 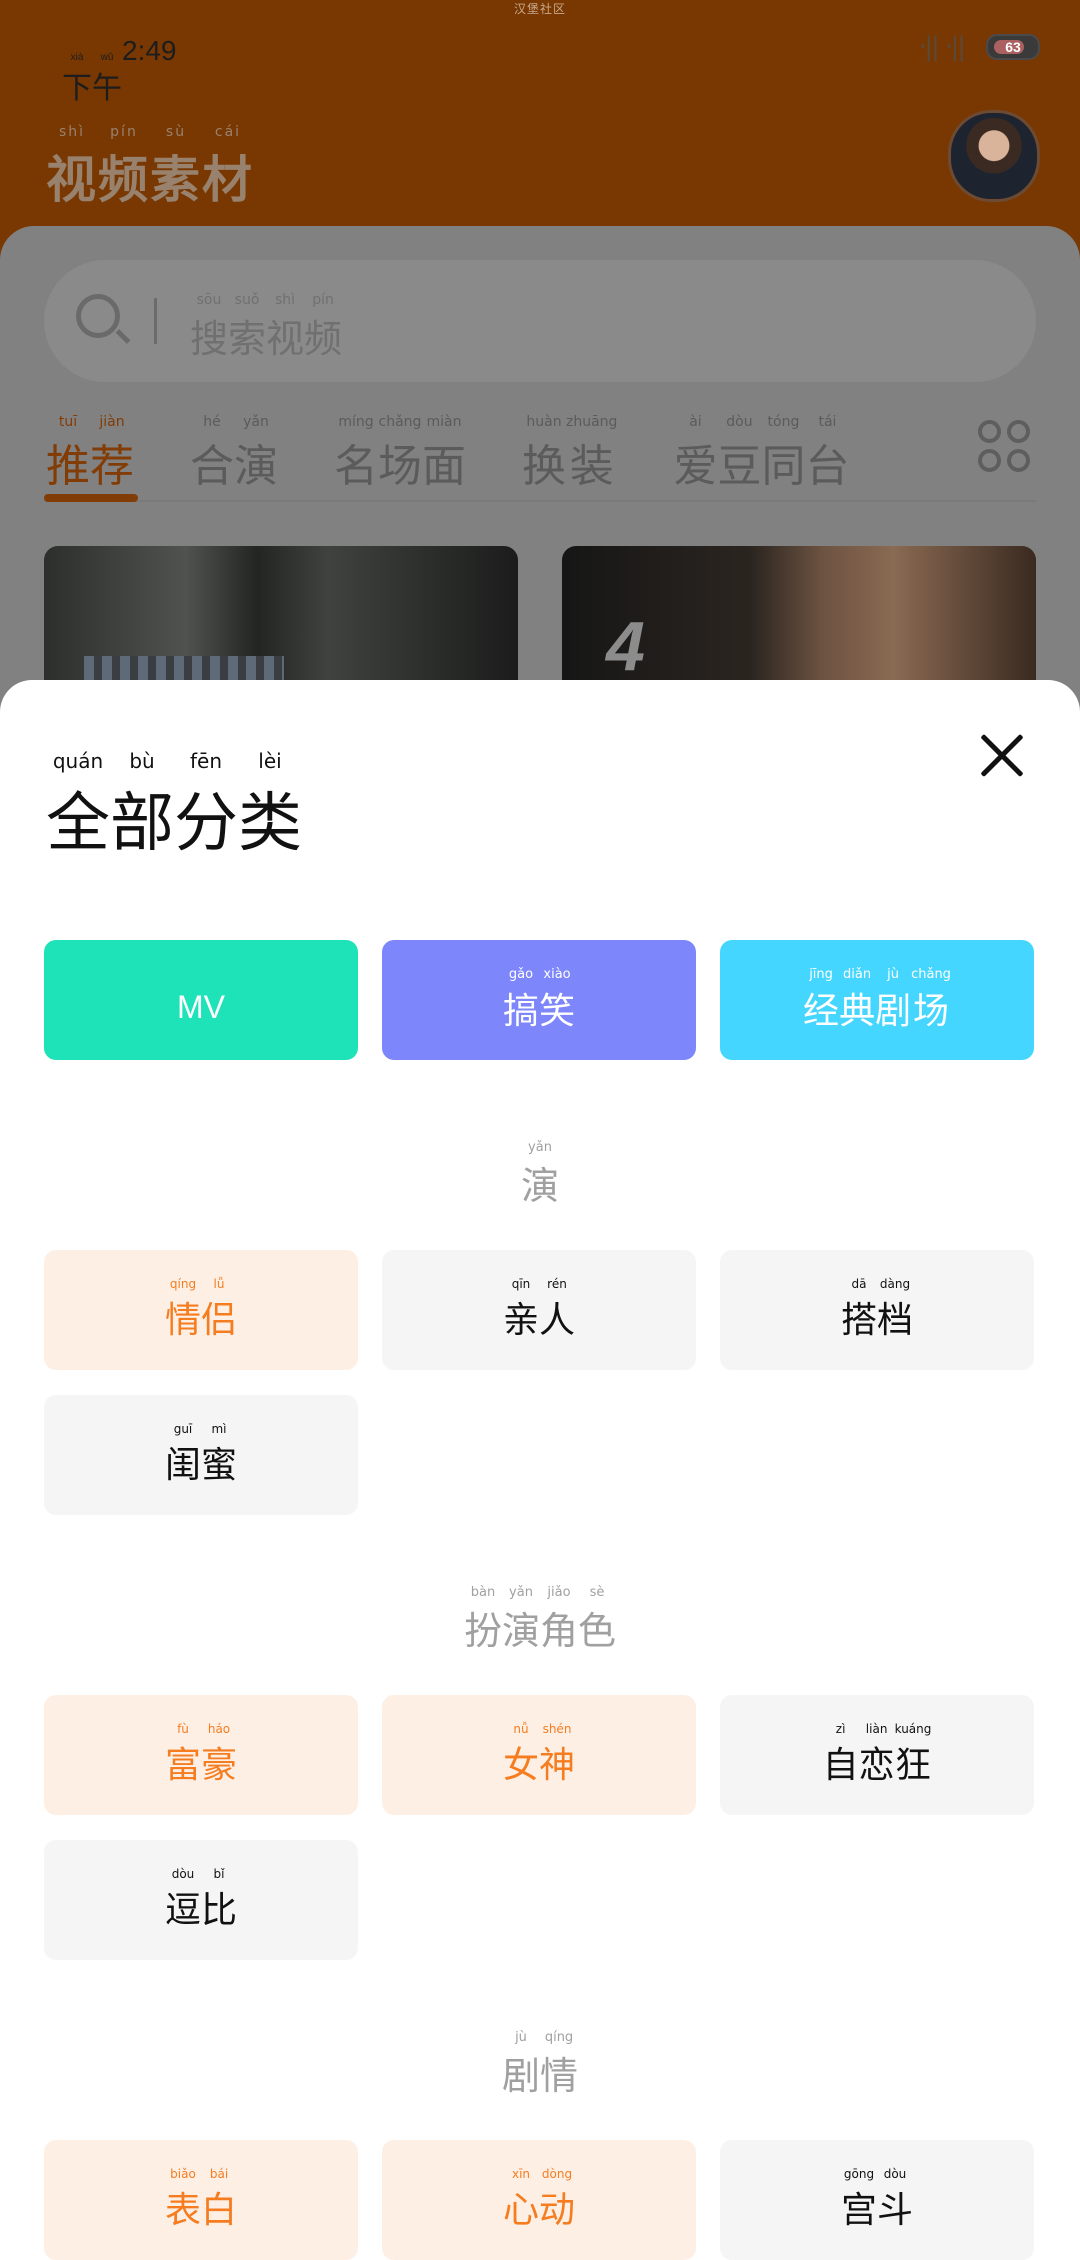 What do you see at coordinates (893, 999) in the screenshot?
I see `featured-category-char: jù 剧` at bounding box center [893, 999].